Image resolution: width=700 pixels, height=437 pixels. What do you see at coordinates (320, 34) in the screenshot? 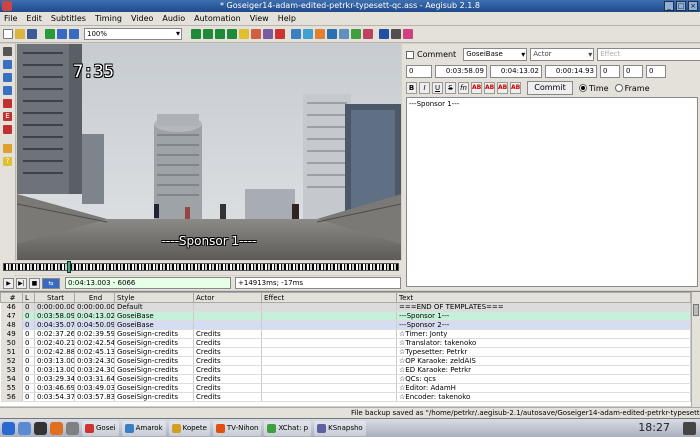
I see `spellcheck-icon` at bounding box center [320, 34].